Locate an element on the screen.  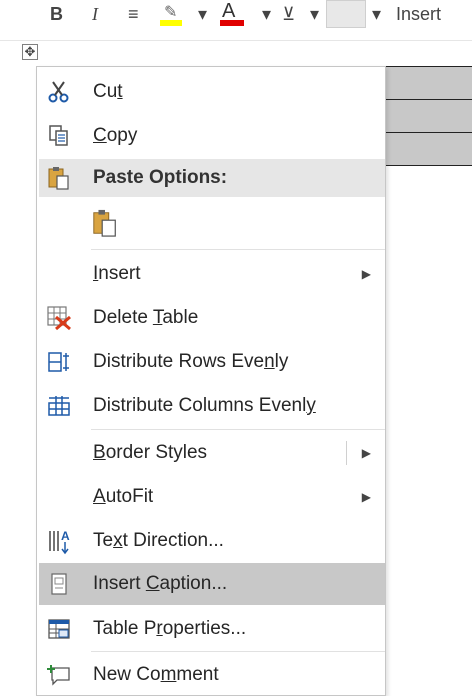
menu-item-label: Copy is located at coordinates (115, 135).